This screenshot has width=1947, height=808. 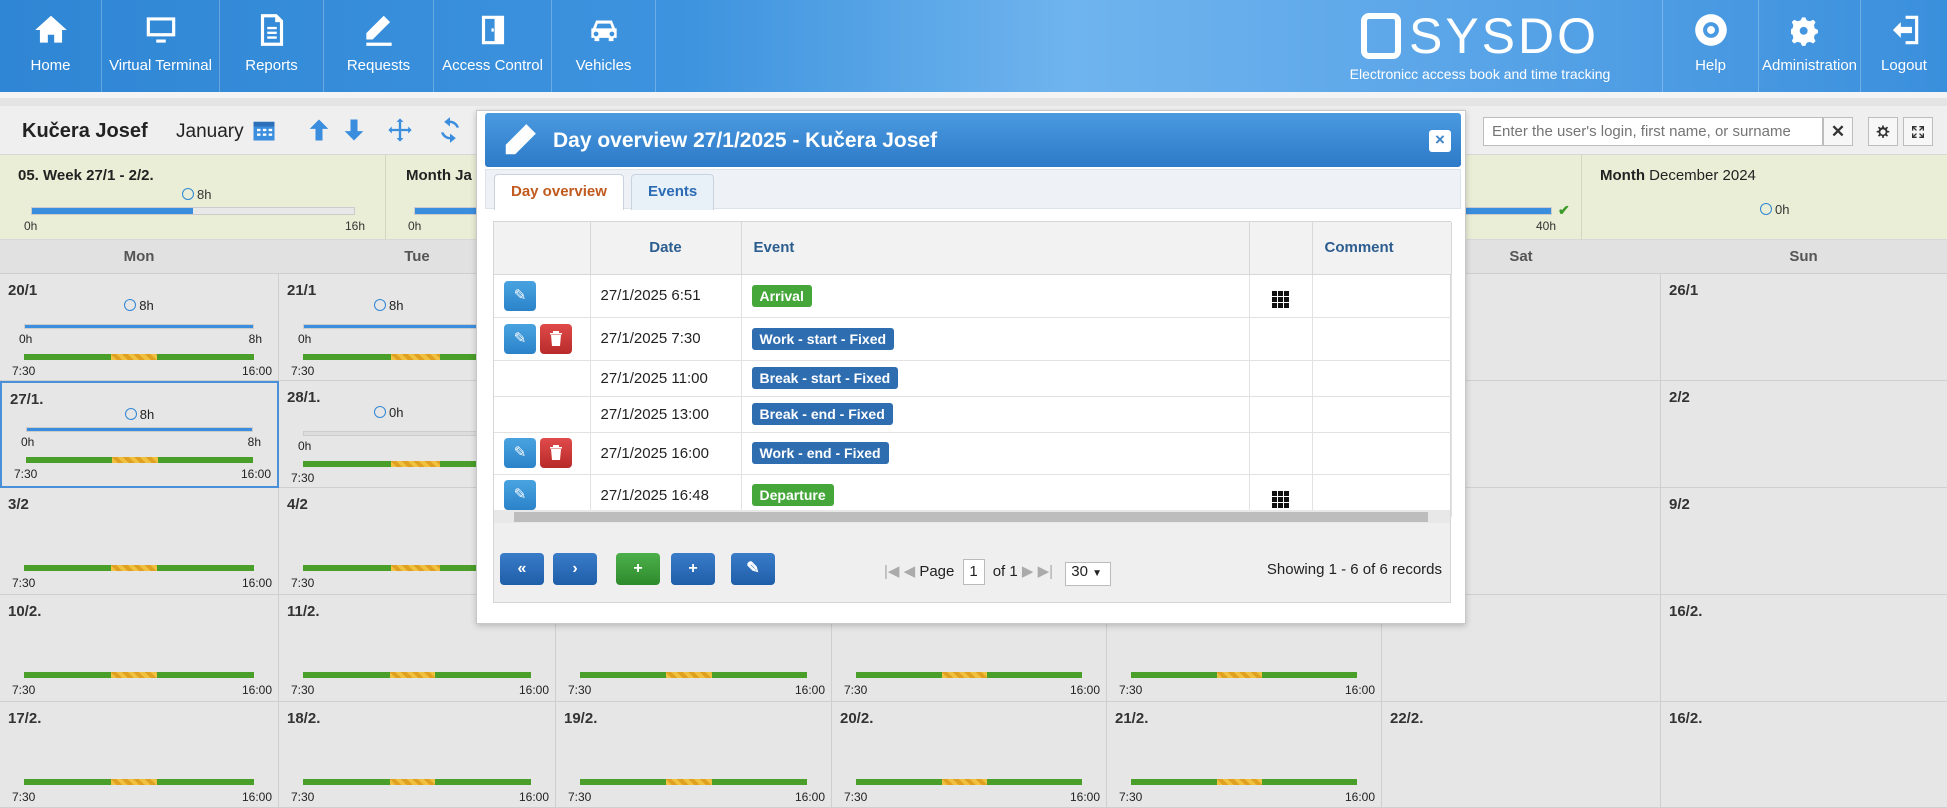 I want to click on month-label: January, so click(x=210, y=132).